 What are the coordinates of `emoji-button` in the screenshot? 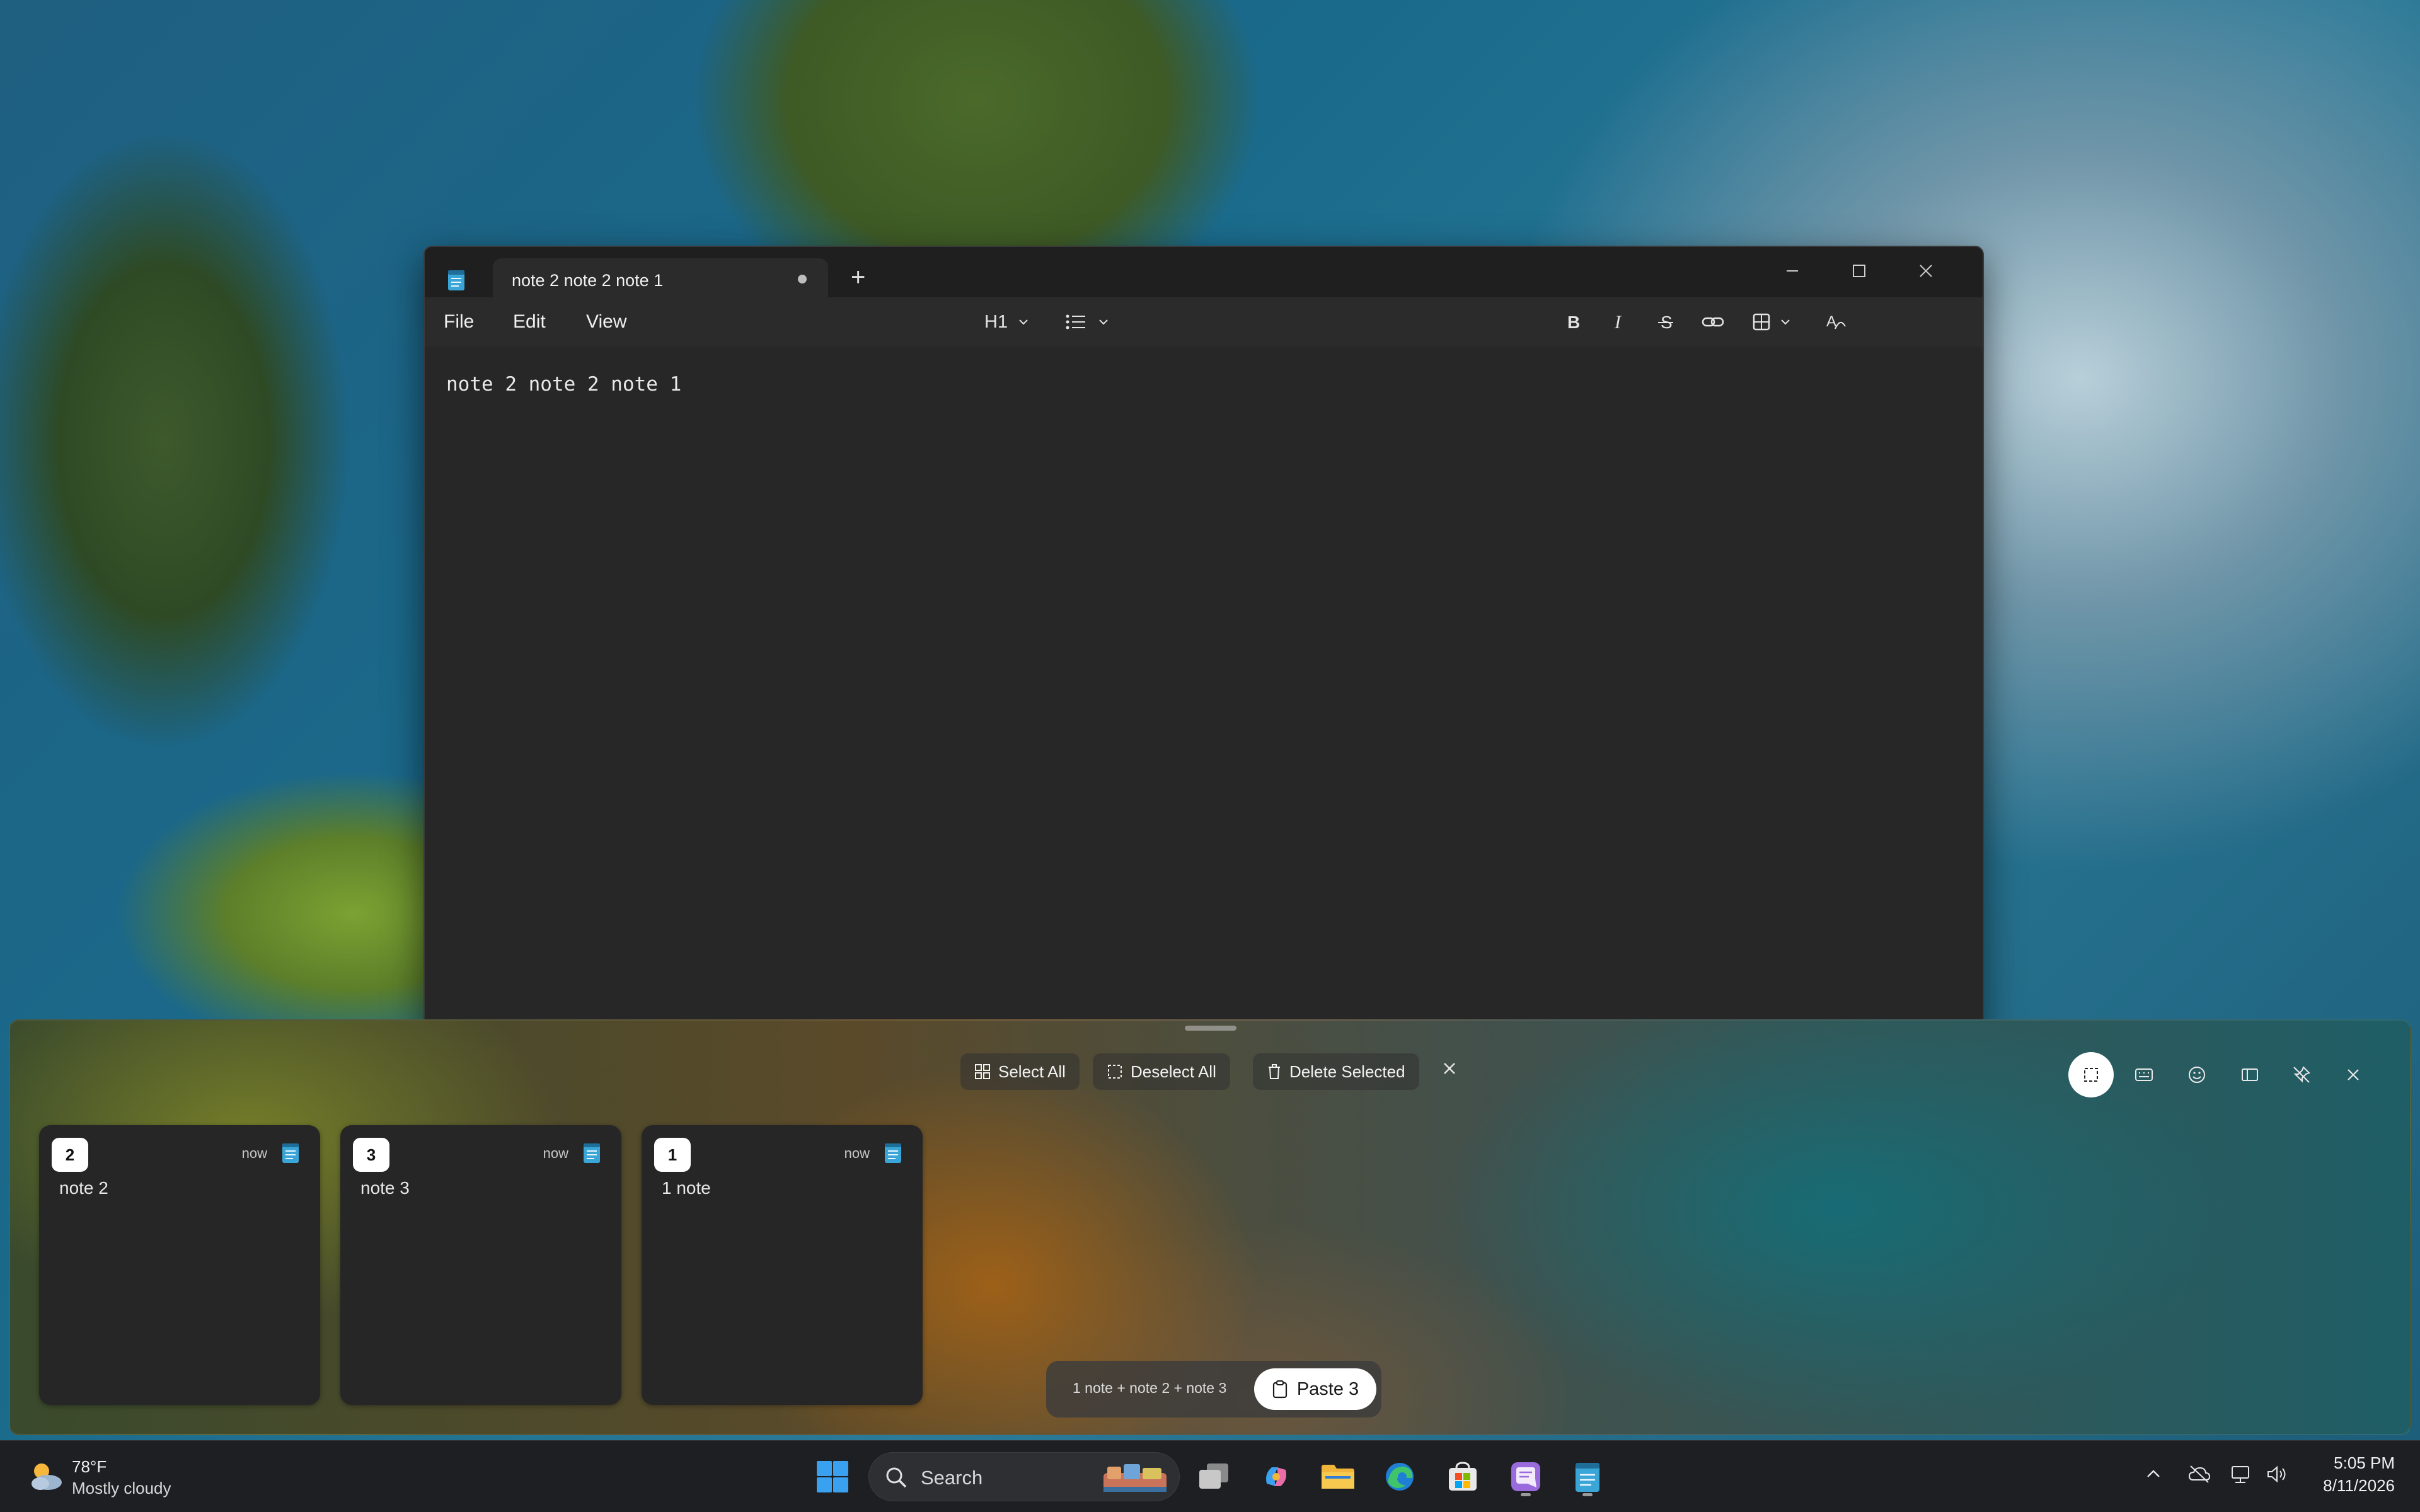 It's located at (2197, 1074).